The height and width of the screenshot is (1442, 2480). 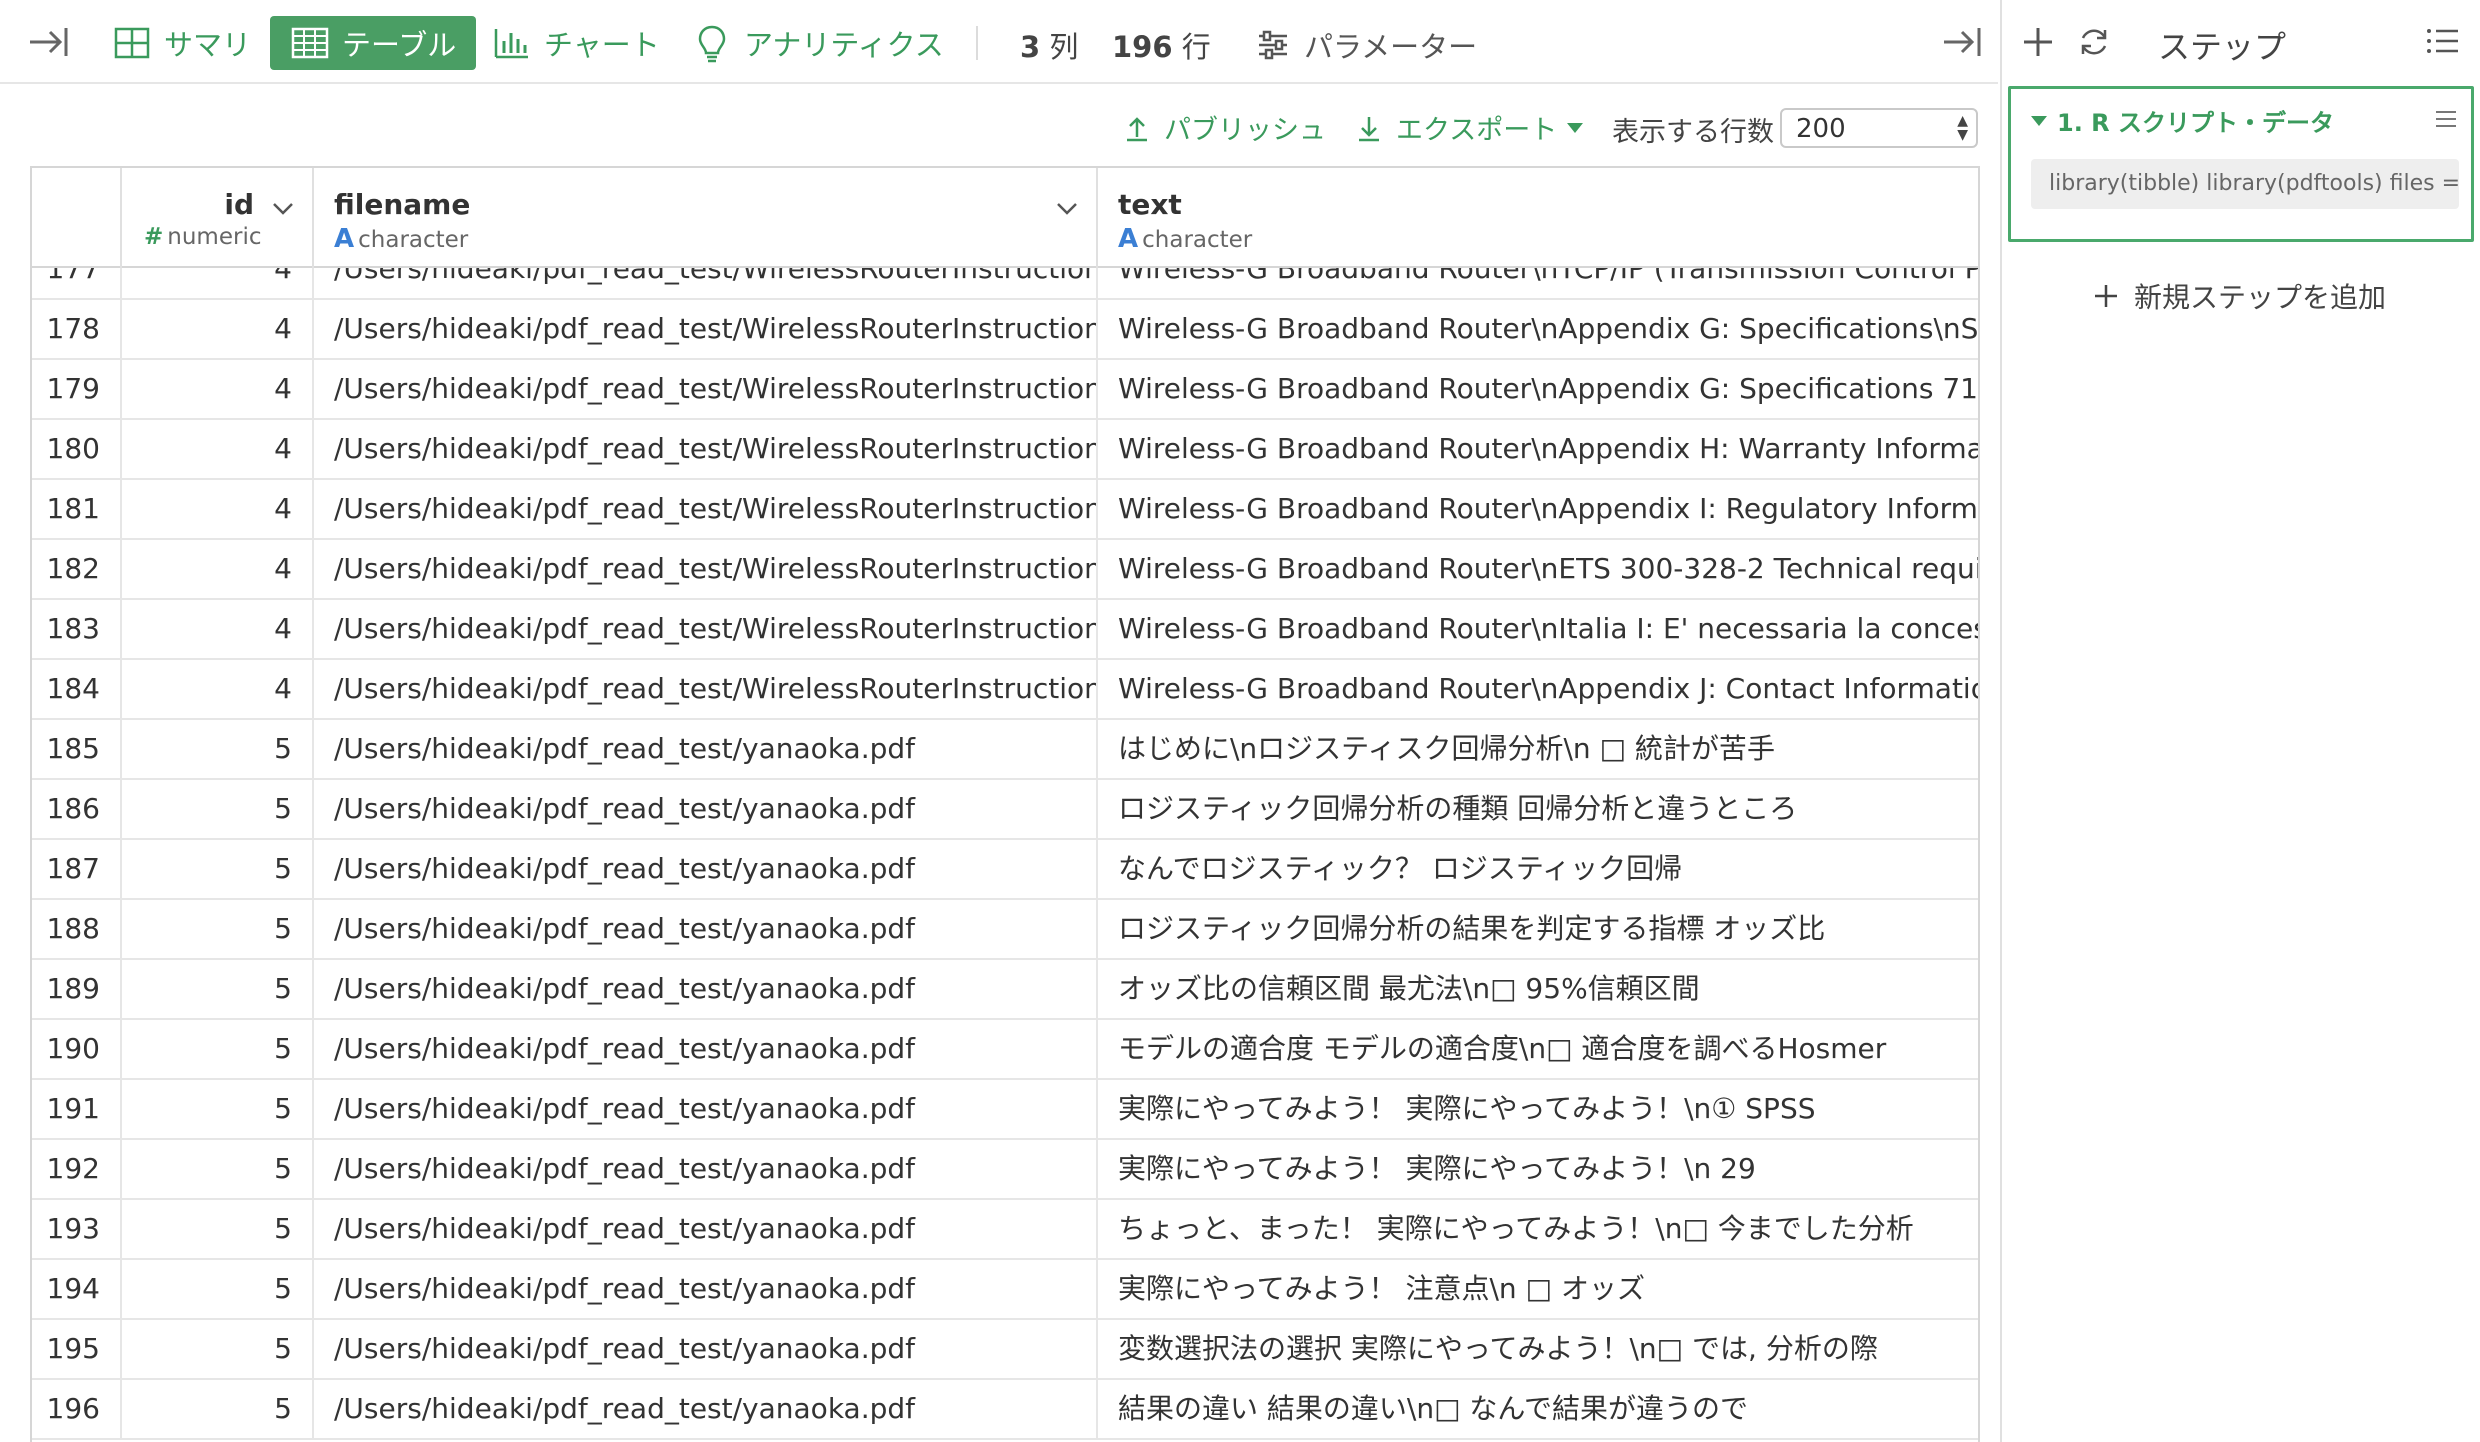 What do you see at coordinates (218, 218) in the screenshot?
I see `column-header-id: id # numeric` at bounding box center [218, 218].